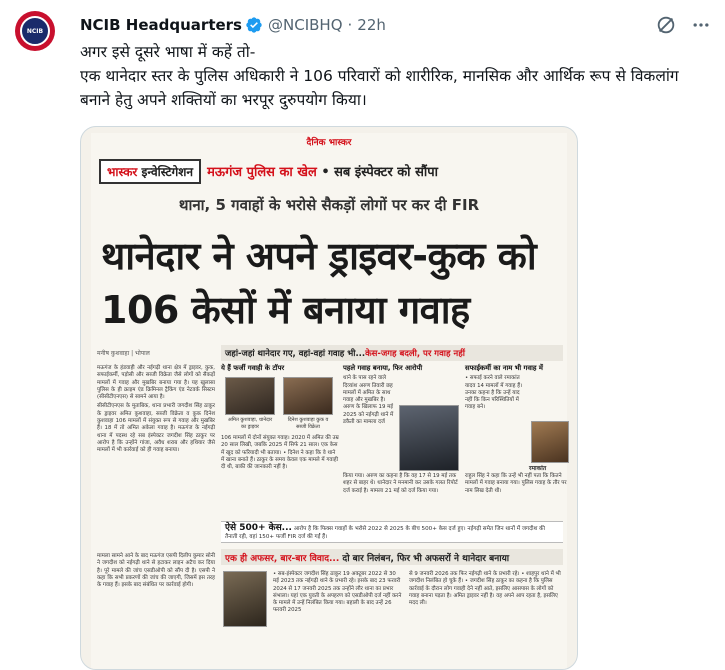 This screenshot has height=670, width=725. I want to click on avatar: NCIB, so click(35, 31).